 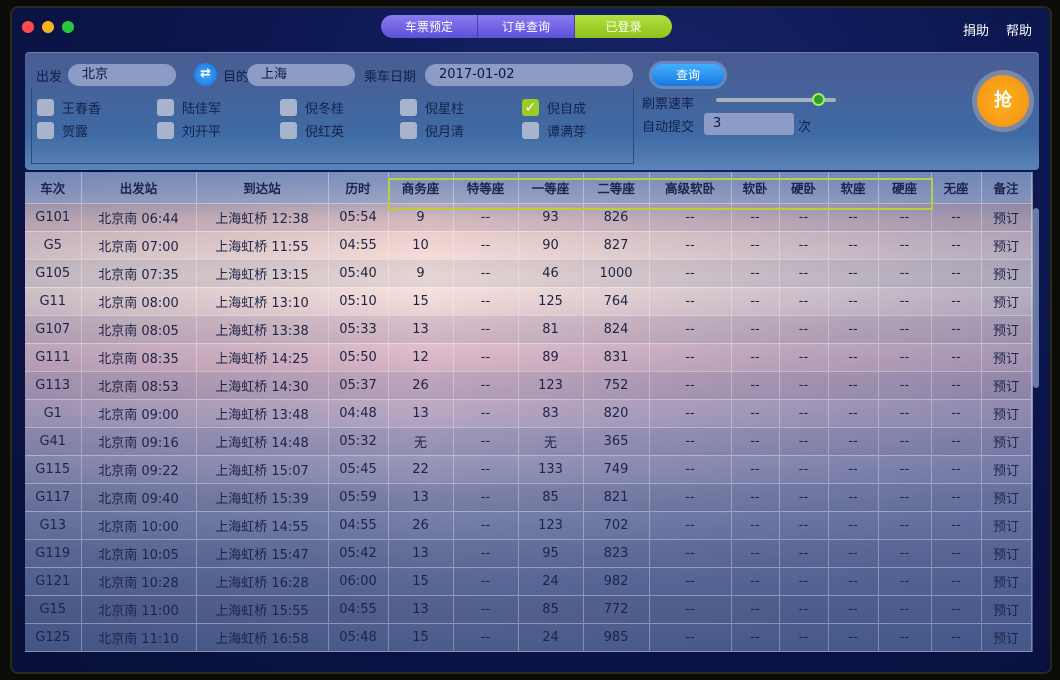 I want to click on refresh-rate-slider, so click(x=776, y=99).